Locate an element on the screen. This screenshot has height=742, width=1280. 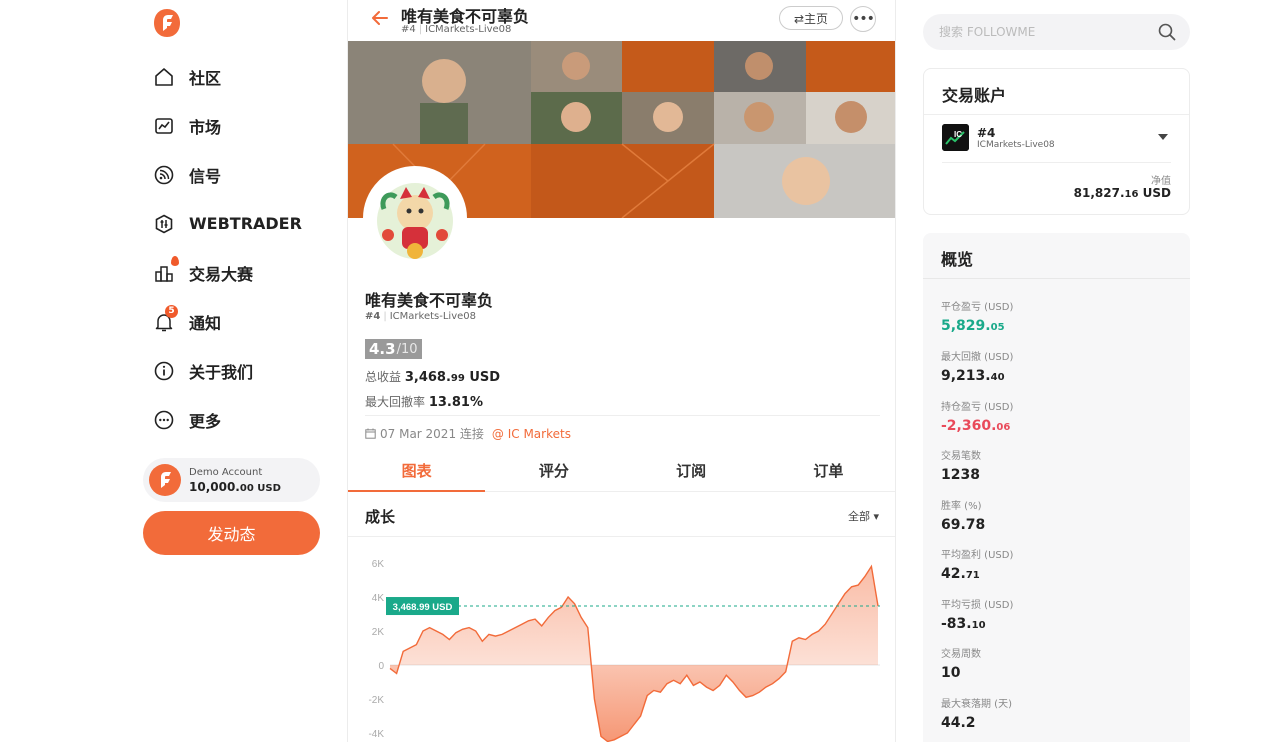
demo-account-title: Demo Account is located at coordinates (226, 472).